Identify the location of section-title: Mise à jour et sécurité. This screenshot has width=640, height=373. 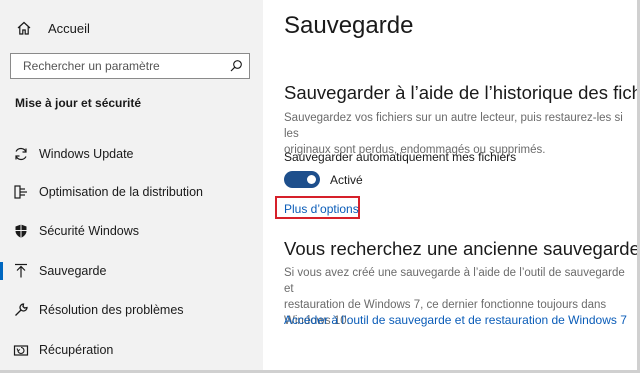
(78, 103).